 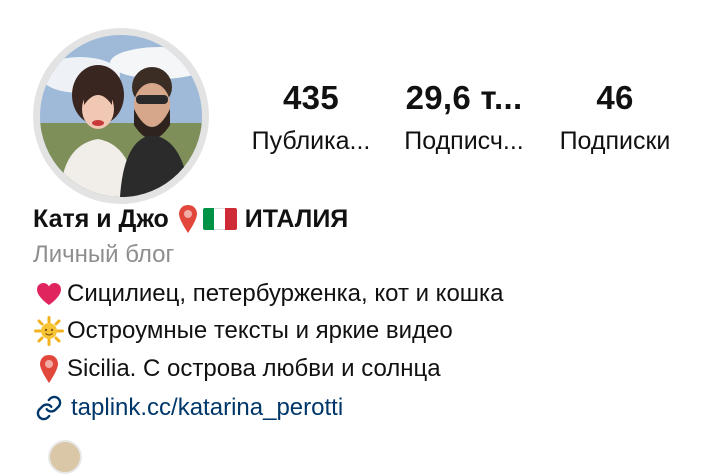 I want to click on avatar-photo, so click(x=121, y=116).